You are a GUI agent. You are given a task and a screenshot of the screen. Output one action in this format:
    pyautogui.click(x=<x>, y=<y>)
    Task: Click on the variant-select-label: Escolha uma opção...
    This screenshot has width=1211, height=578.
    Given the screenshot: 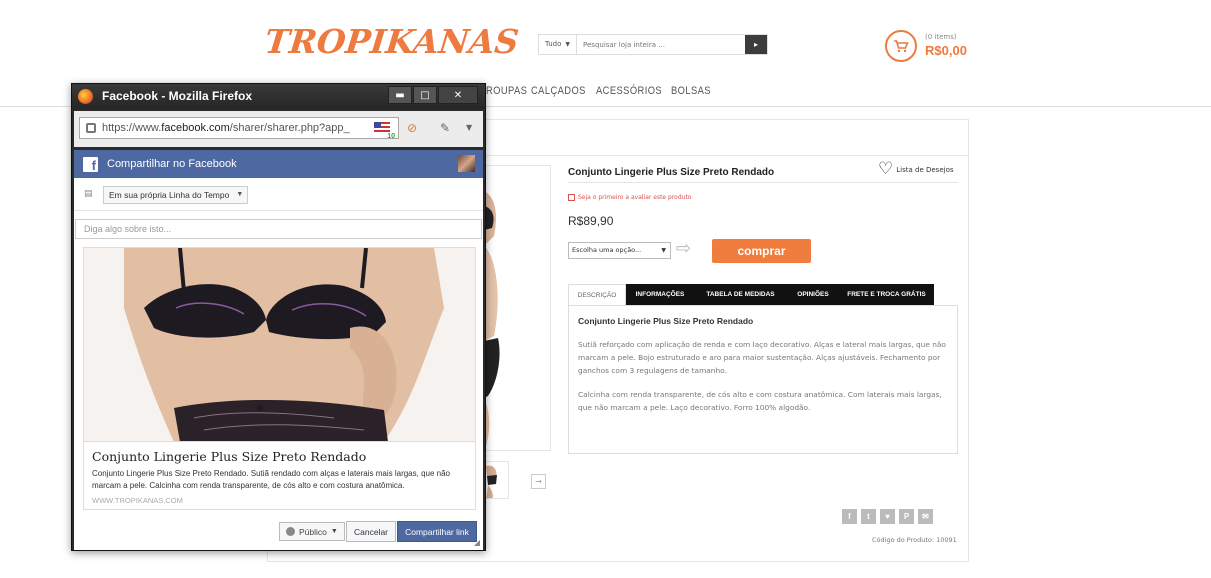 What is the action you would take?
    pyautogui.click(x=607, y=250)
    